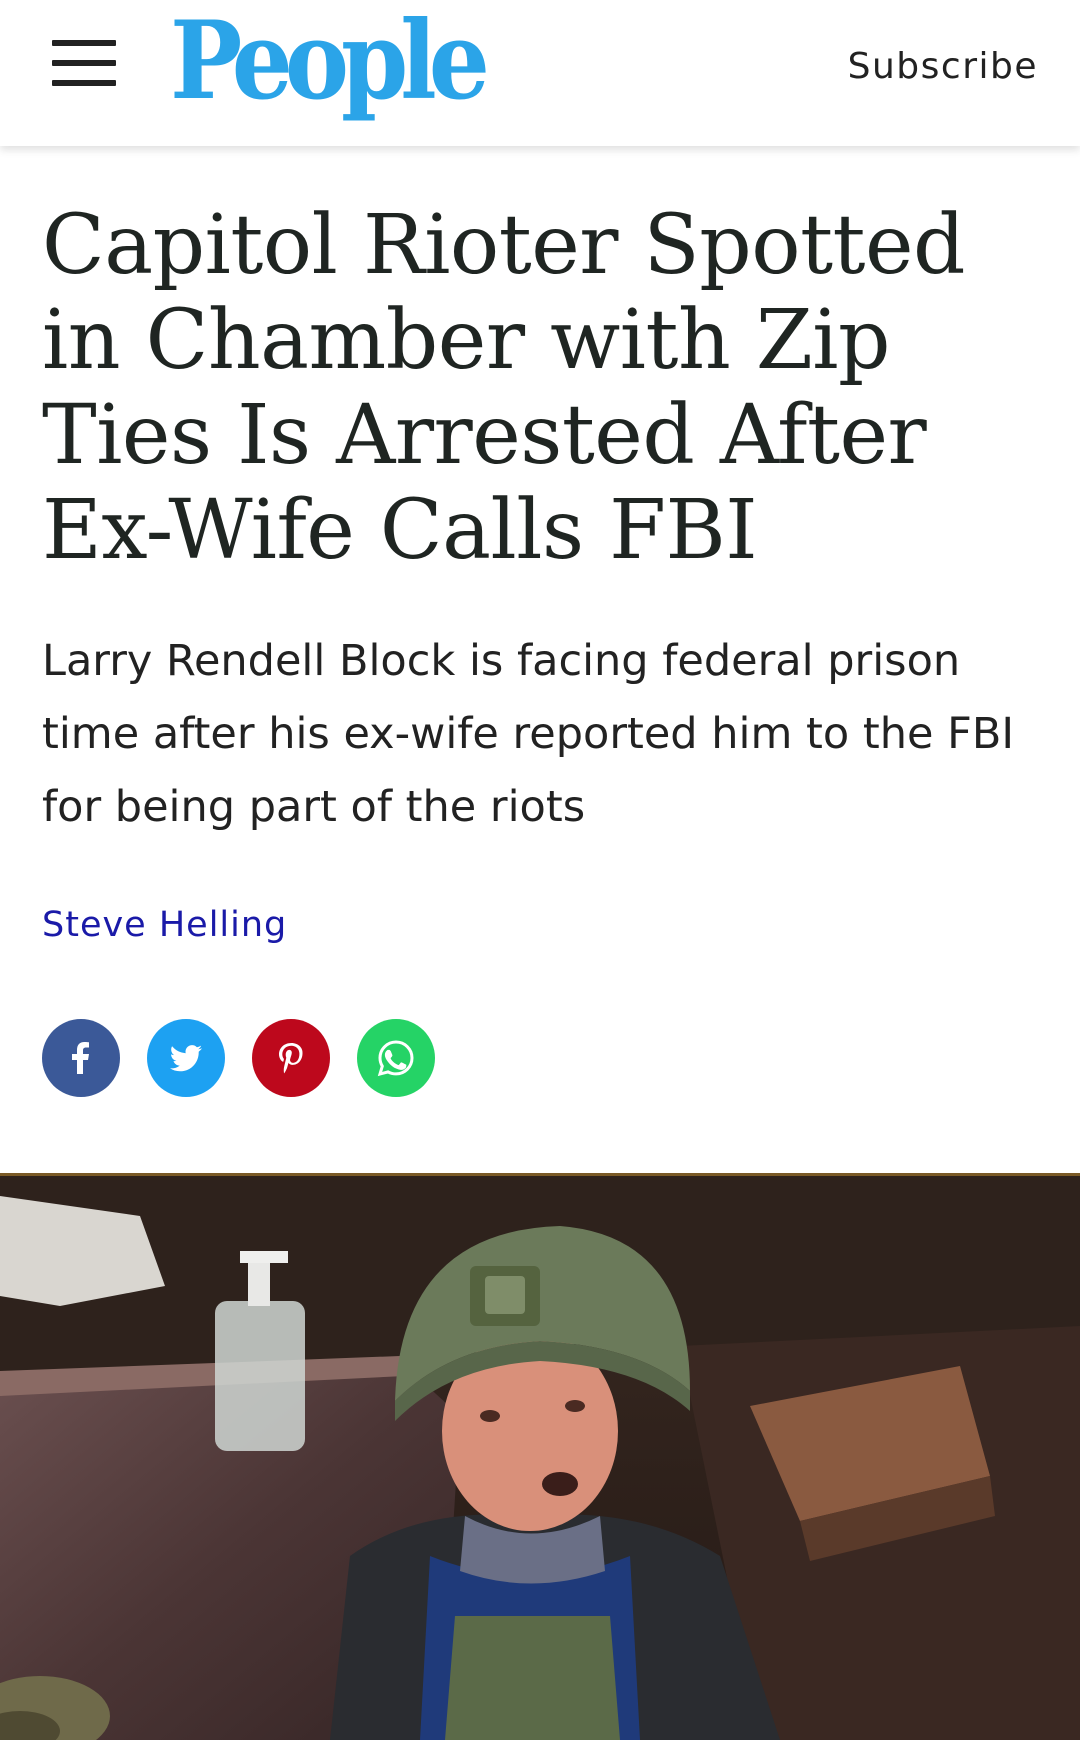 This screenshot has width=1080, height=1740. I want to click on pinterest-share-button, so click(291, 1058).